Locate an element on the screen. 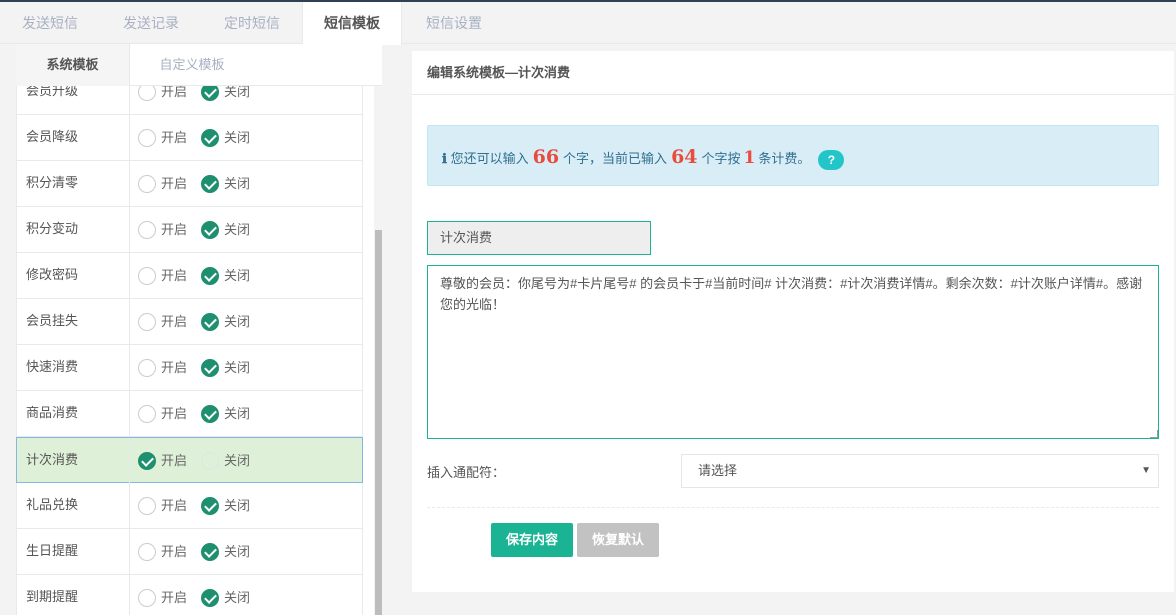 This screenshot has width=1176, height=615. template-name: 积分变动 is located at coordinates (52, 228).